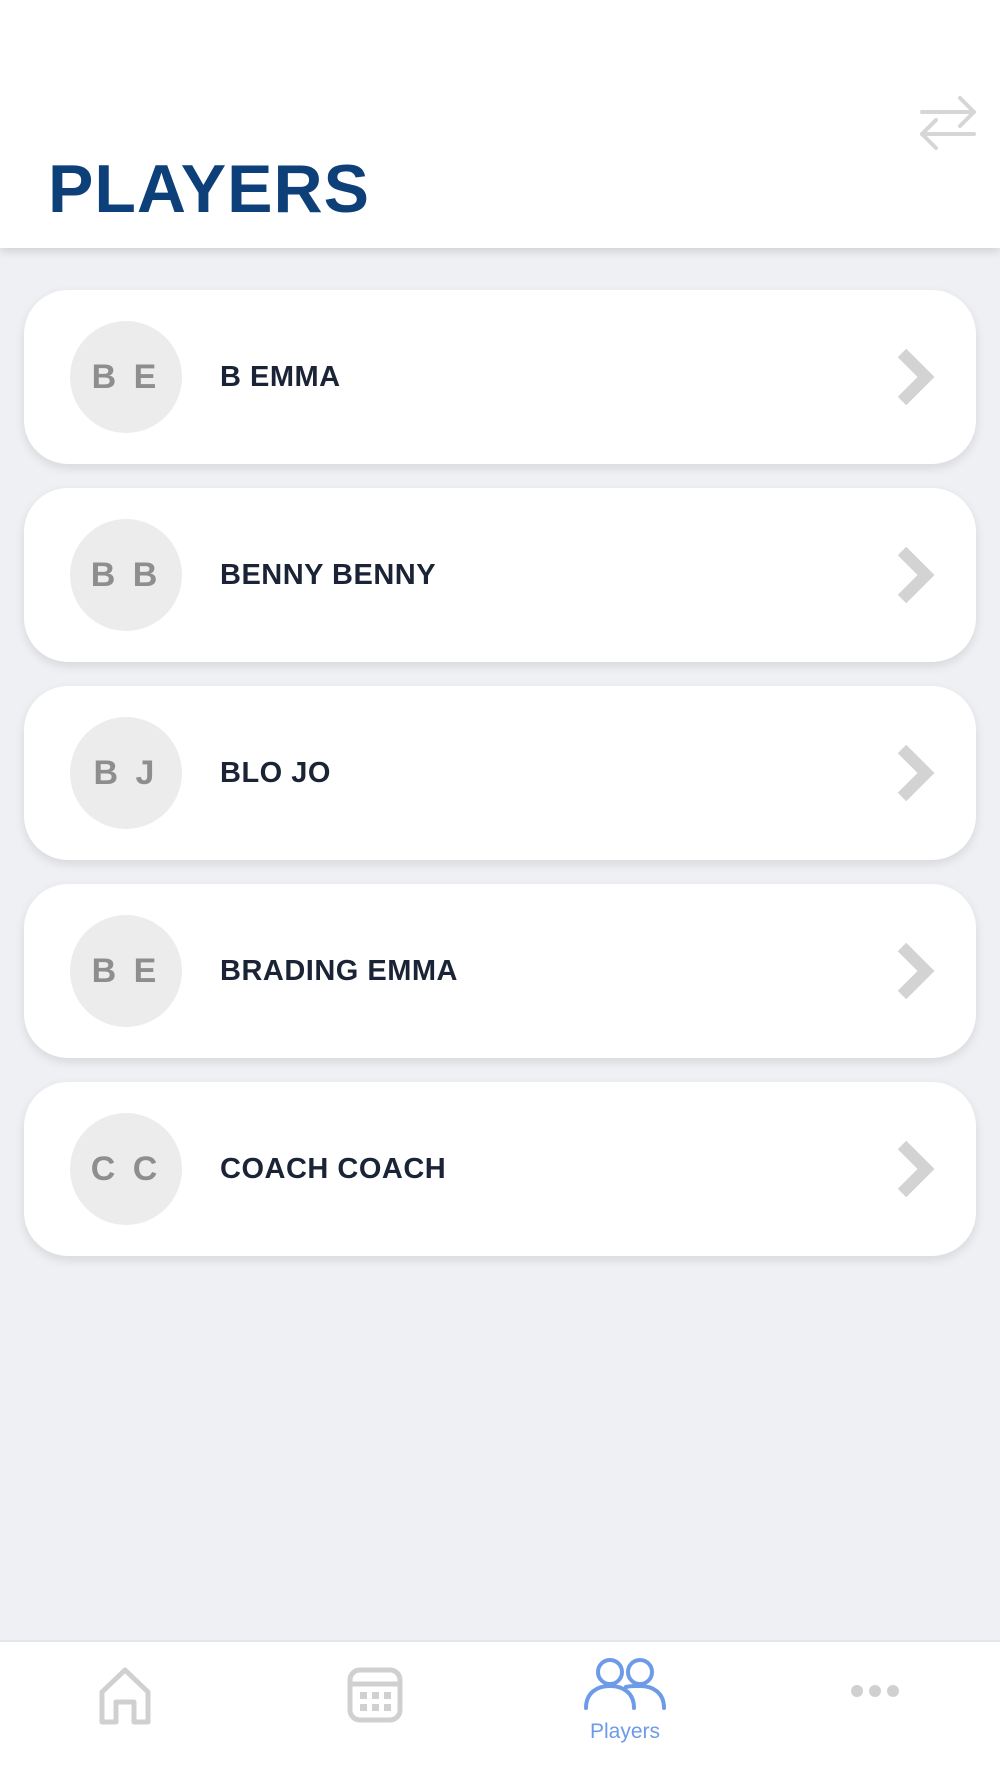 Image resolution: width=1000 pixels, height=1778 pixels. I want to click on nav-home, so click(125, 1710).